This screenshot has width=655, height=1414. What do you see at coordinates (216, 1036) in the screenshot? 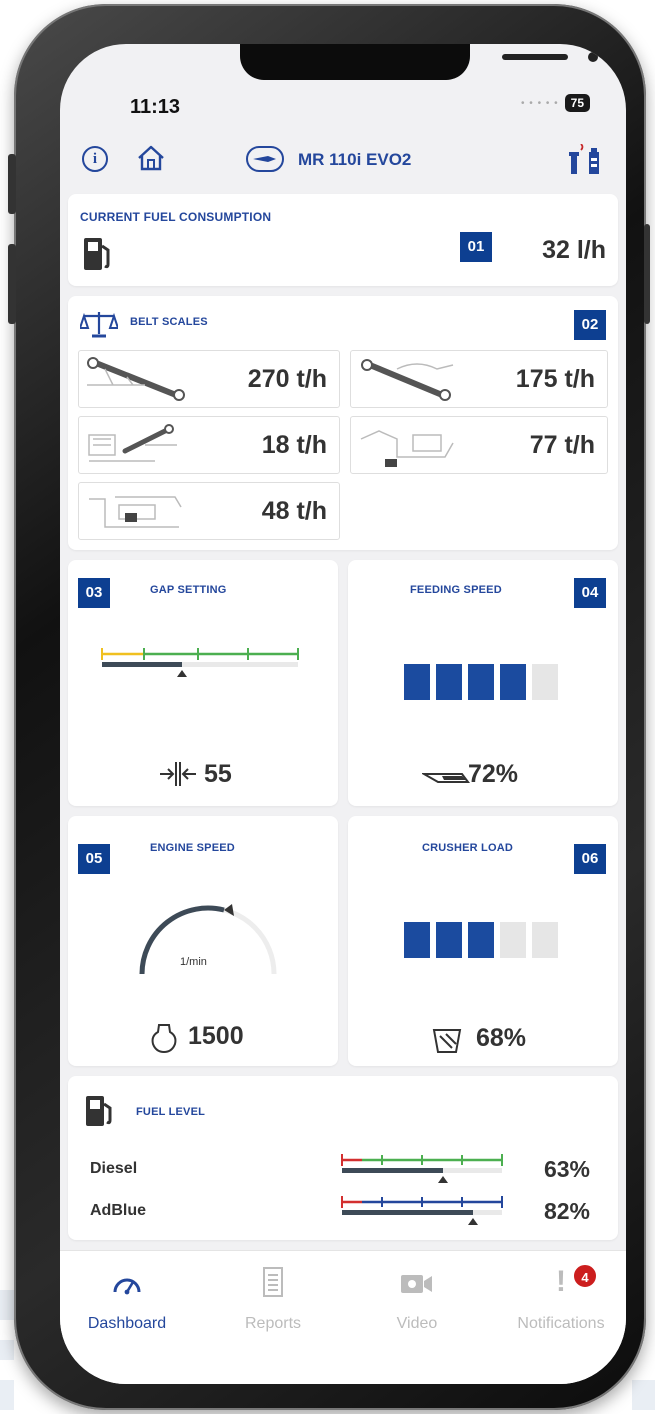
I see `engine-speed-value: 1500` at bounding box center [216, 1036].